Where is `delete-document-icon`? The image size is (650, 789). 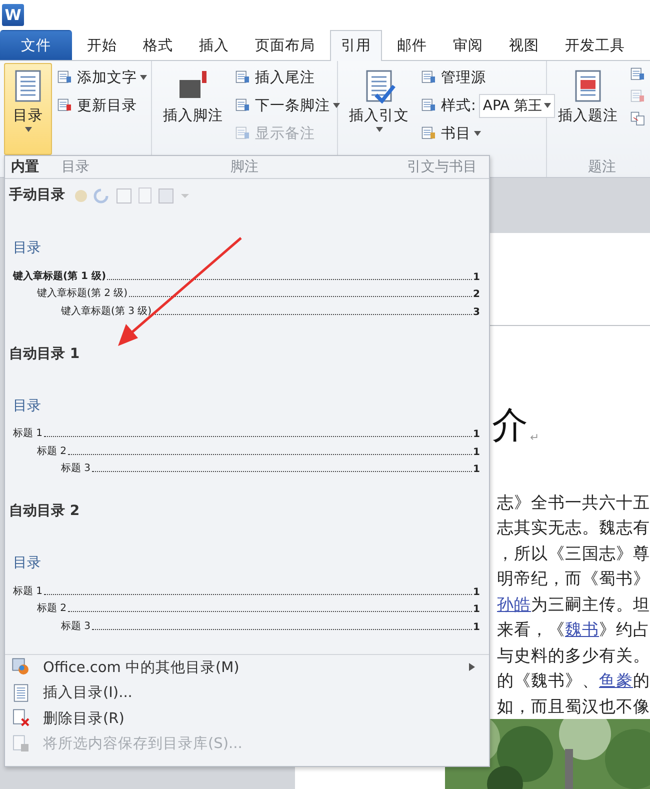
delete-document-icon is located at coordinates (21, 718).